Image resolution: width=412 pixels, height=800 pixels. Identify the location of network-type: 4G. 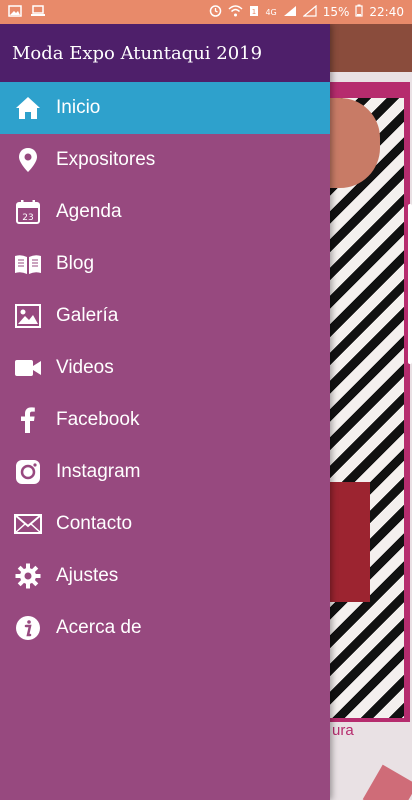
(271, 12).